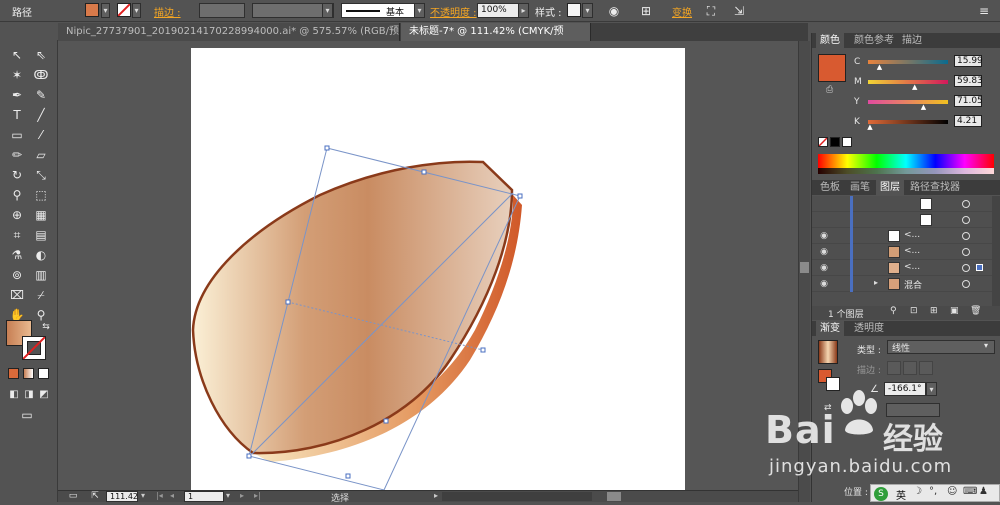 The image size is (1000, 505). Describe the element at coordinates (143, 495) in the screenshot. I see `zoom-dropdown-icon: ▾` at that location.